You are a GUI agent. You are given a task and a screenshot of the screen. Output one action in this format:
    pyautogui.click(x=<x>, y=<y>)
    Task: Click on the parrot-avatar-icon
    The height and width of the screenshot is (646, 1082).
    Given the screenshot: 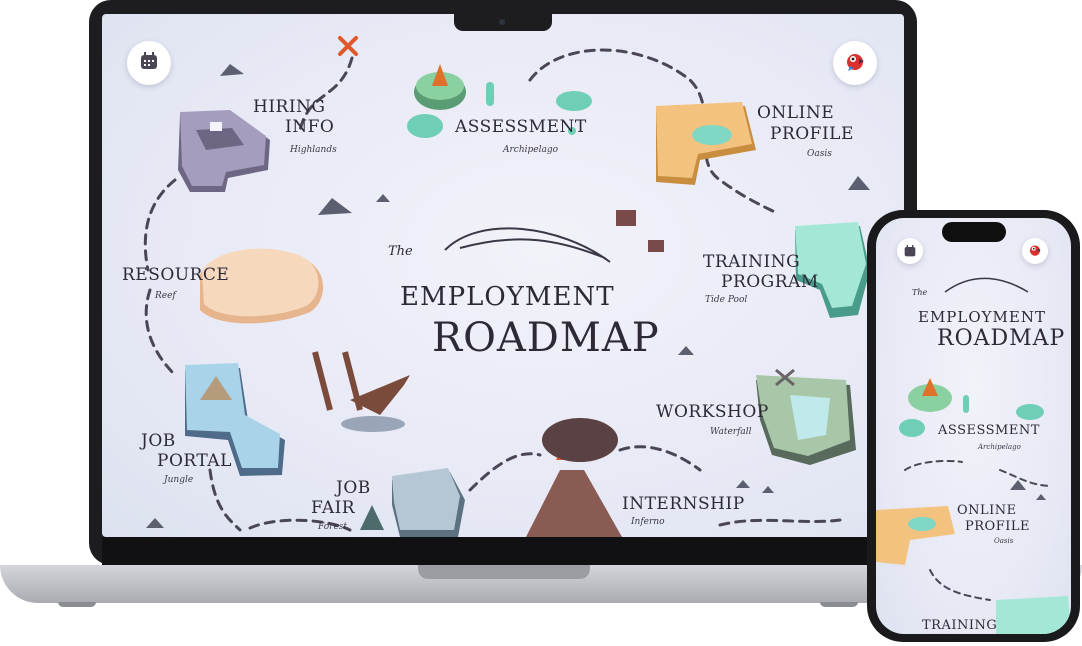 What is the action you would take?
    pyautogui.click(x=1035, y=251)
    